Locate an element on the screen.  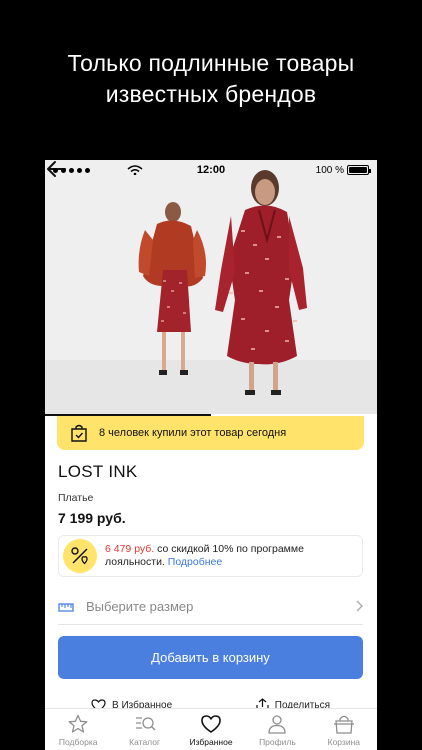
size-selector-placeholder: Выберите размер is located at coordinates (140, 606).